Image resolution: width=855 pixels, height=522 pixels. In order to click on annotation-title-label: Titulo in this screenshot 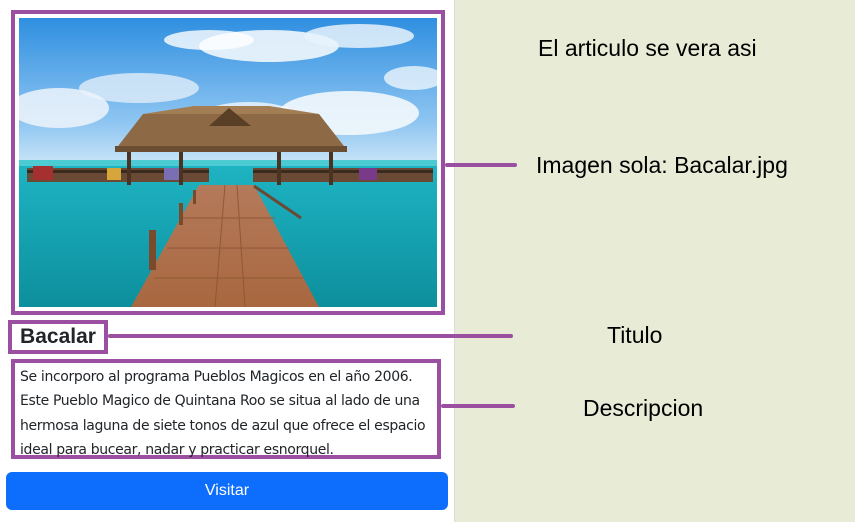, I will do `click(635, 335)`.